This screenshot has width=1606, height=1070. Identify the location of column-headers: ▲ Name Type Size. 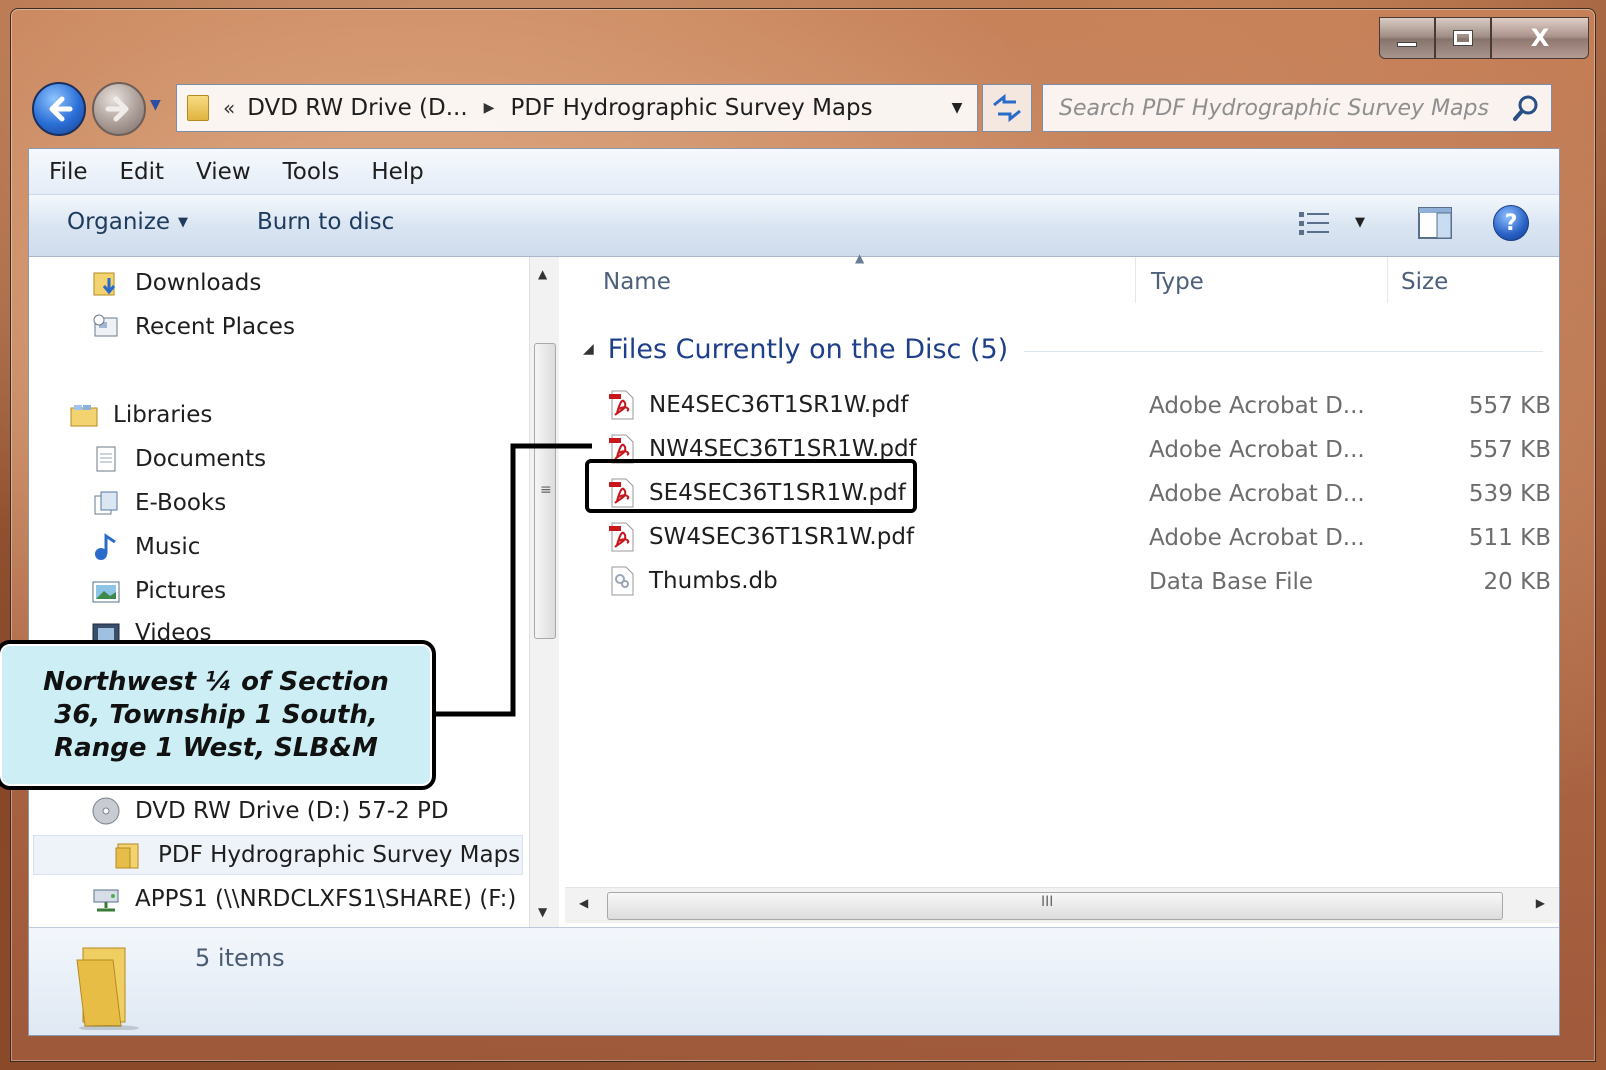
(1062, 279).